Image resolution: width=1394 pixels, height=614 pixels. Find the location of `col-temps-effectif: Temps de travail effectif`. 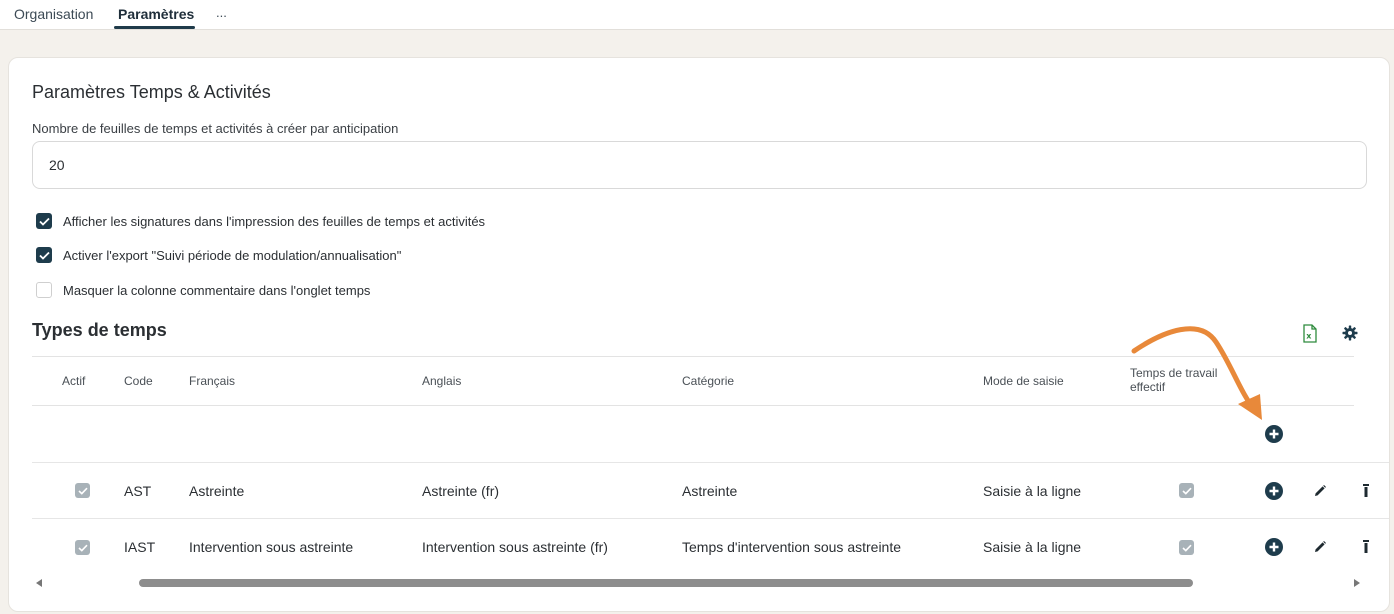

col-temps-effectif: Temps de travail effectif is located at coordinates (1174, 380).